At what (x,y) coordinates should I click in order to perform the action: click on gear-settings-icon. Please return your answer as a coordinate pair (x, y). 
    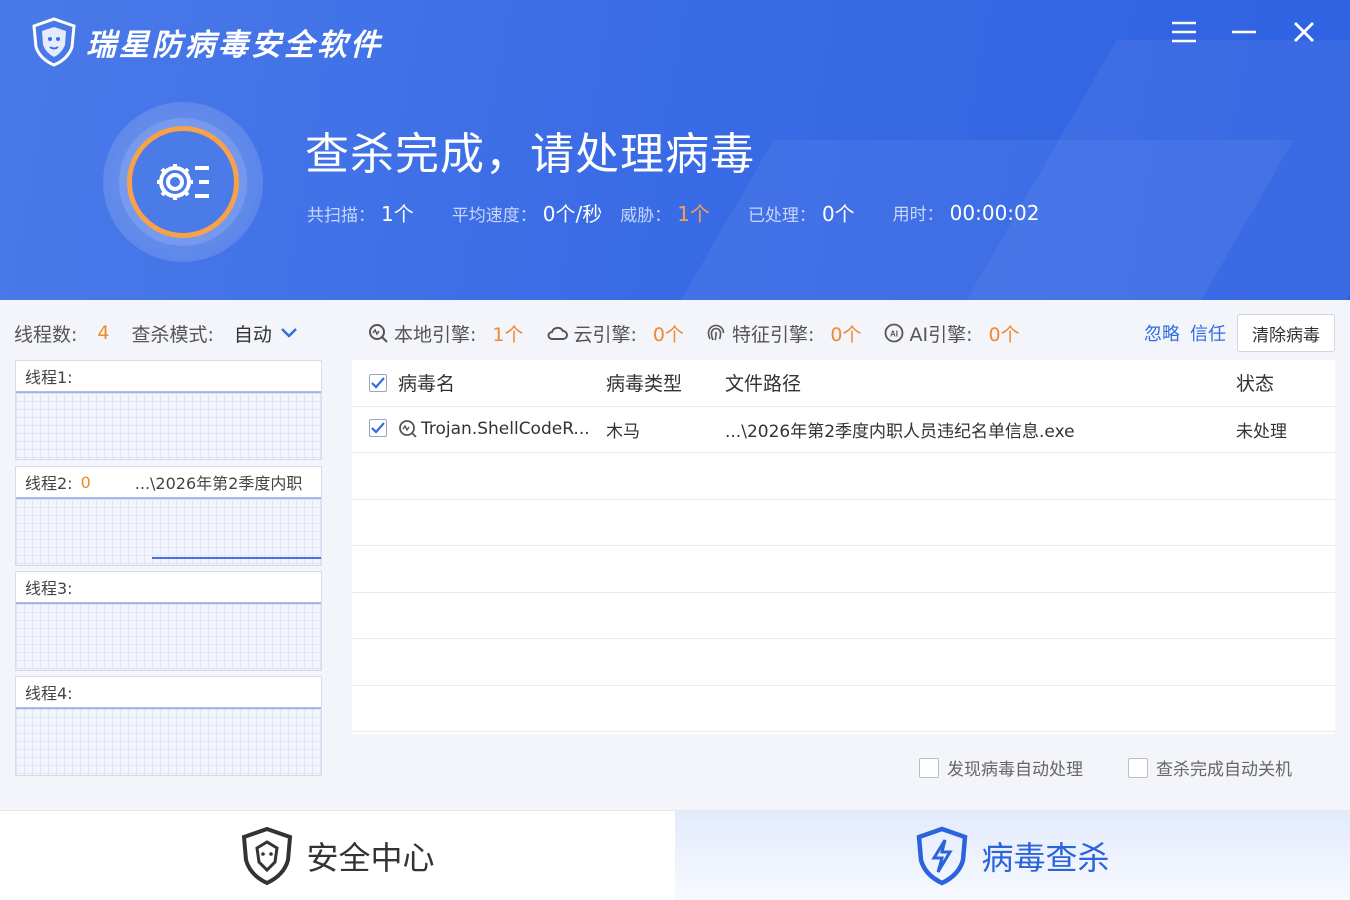
    Looking at the image, I should click on (183, 182).